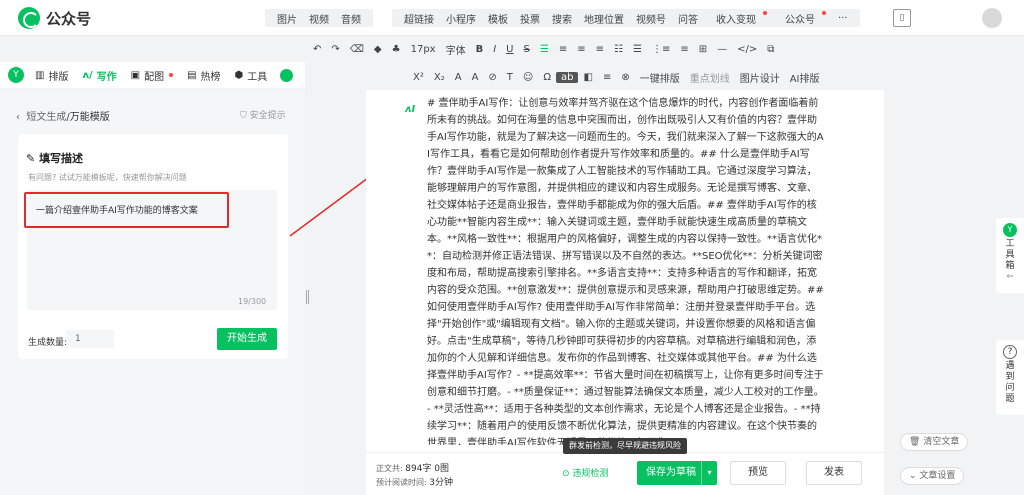  Describe the element at coordinates (834, 473) in the screenshot. I see `publish-button: 发表` at that location.